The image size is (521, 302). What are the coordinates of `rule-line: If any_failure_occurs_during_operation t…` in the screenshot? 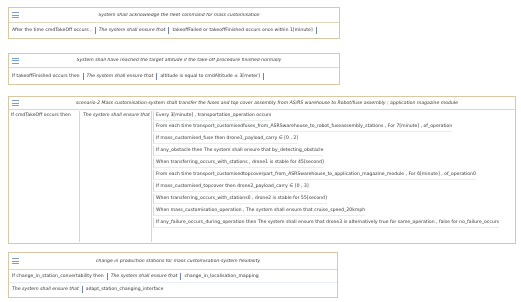 It's located at (326, 223).